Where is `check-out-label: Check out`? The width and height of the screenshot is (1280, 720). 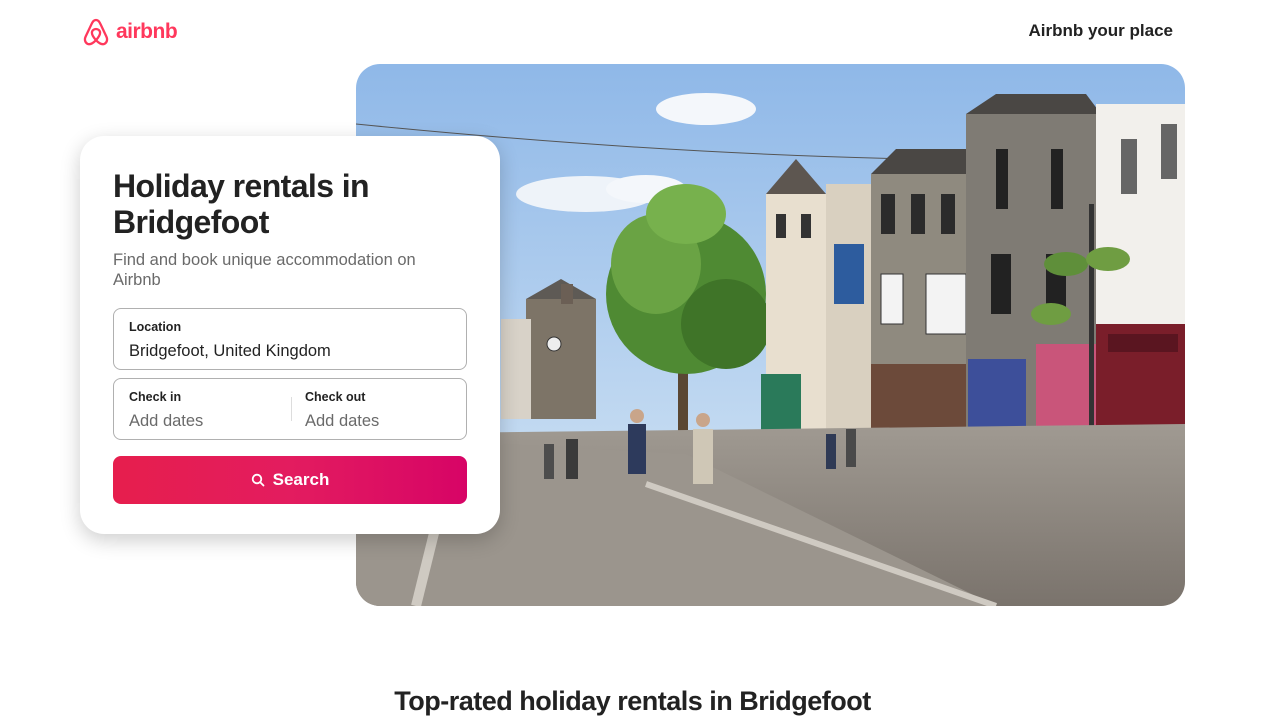
check-out-label: Check out is located at coordinates (335, 397).